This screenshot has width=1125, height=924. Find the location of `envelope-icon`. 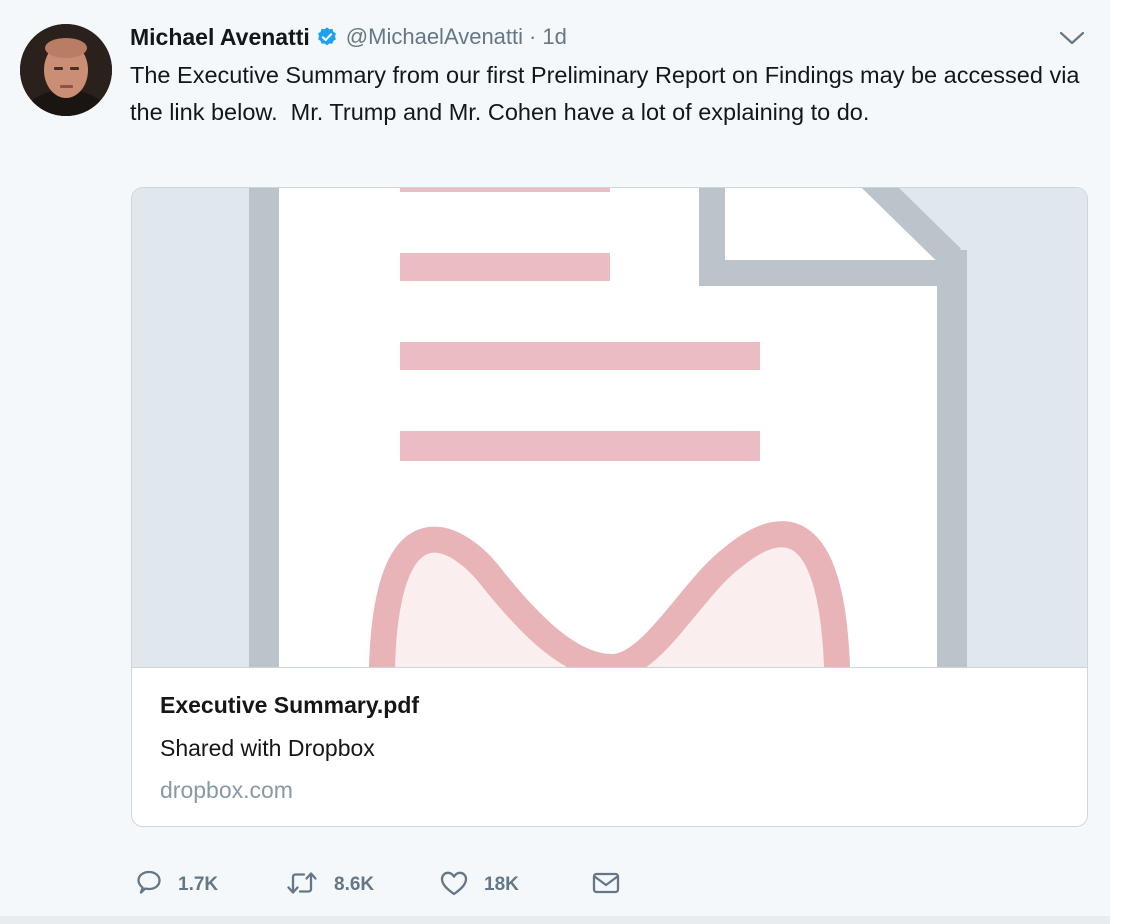

envelope-icon is located at coordinates (606, 885).